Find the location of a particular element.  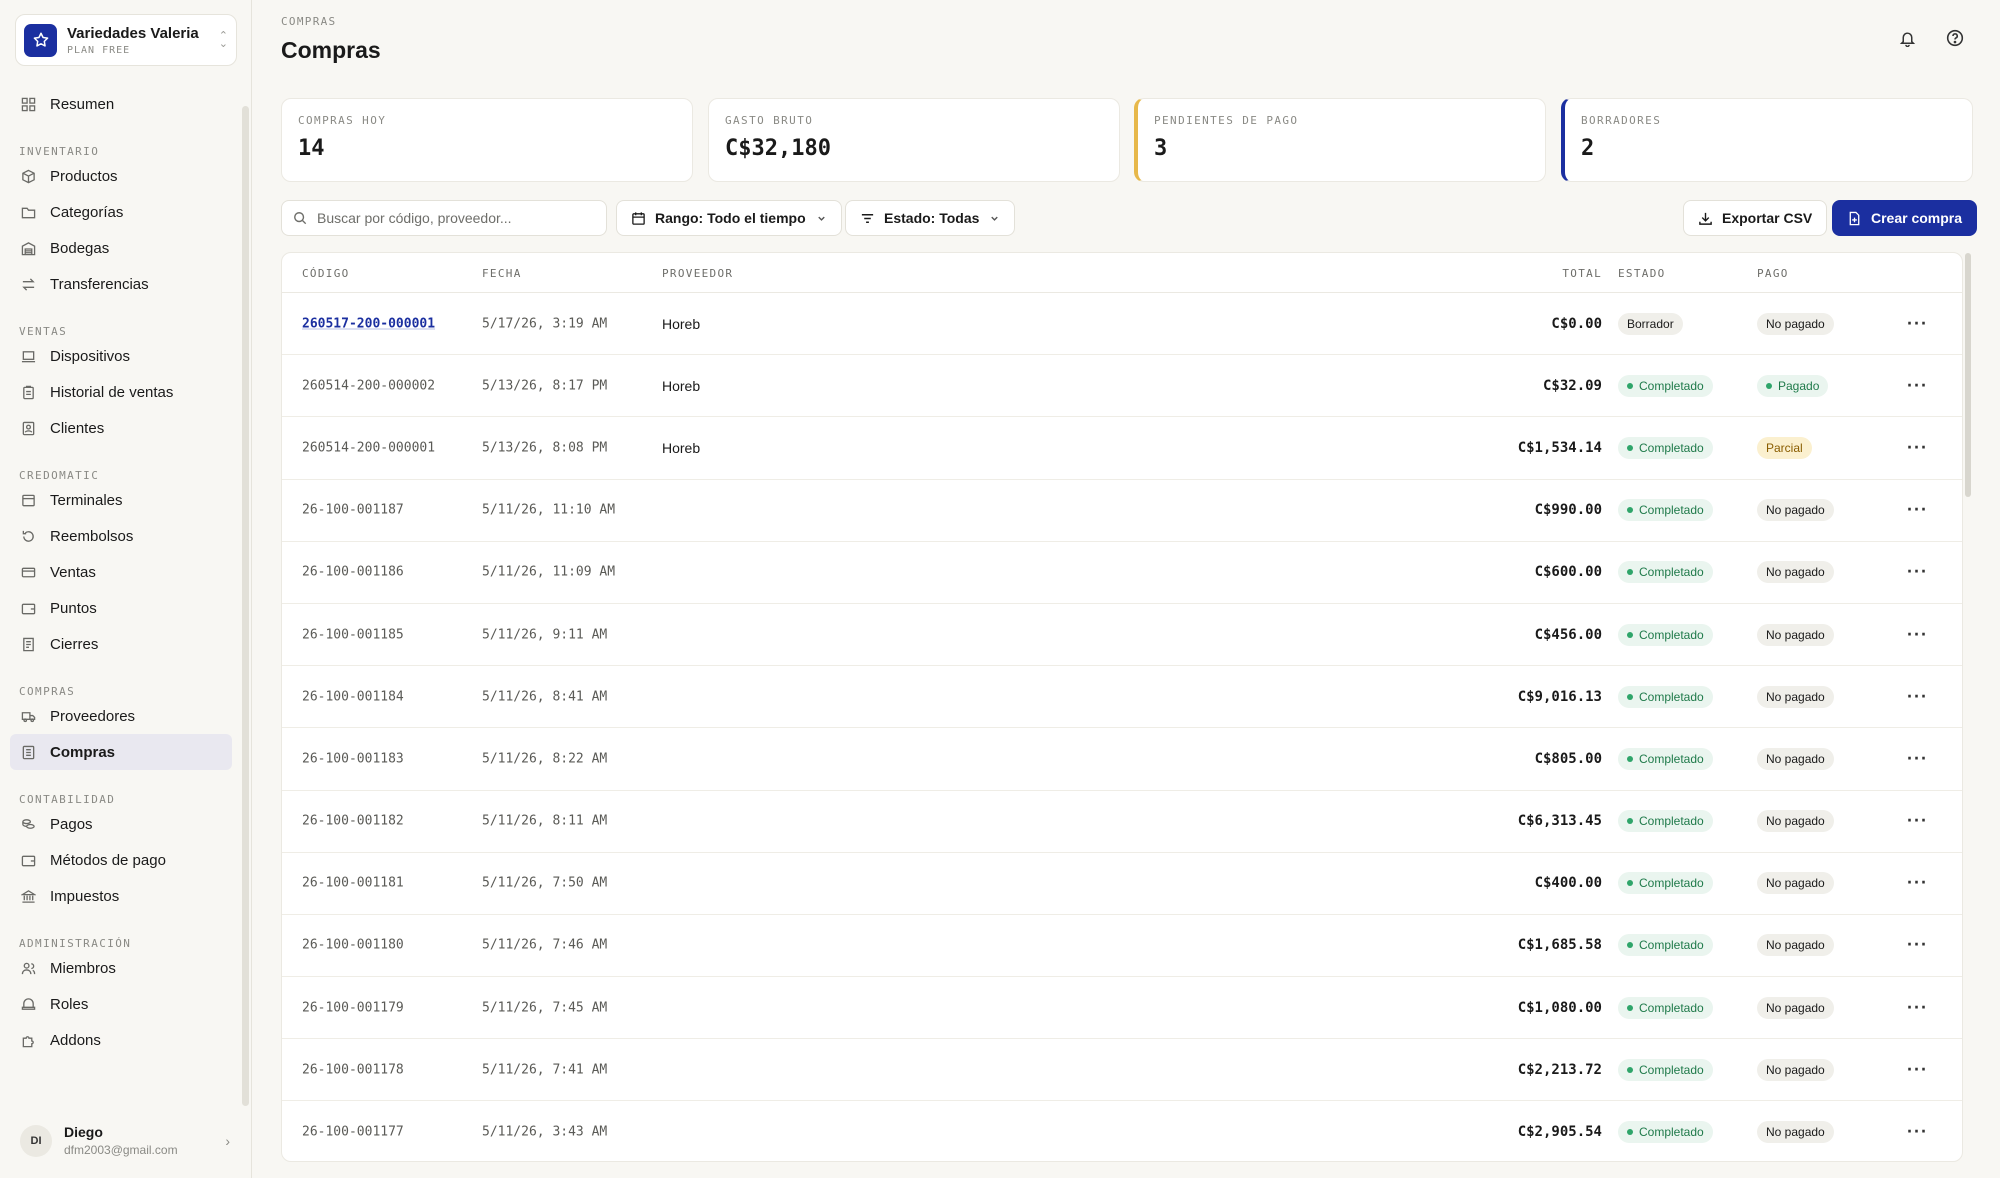

purchase-code: 260514-200-000001 is located at coordinates (369, 448).